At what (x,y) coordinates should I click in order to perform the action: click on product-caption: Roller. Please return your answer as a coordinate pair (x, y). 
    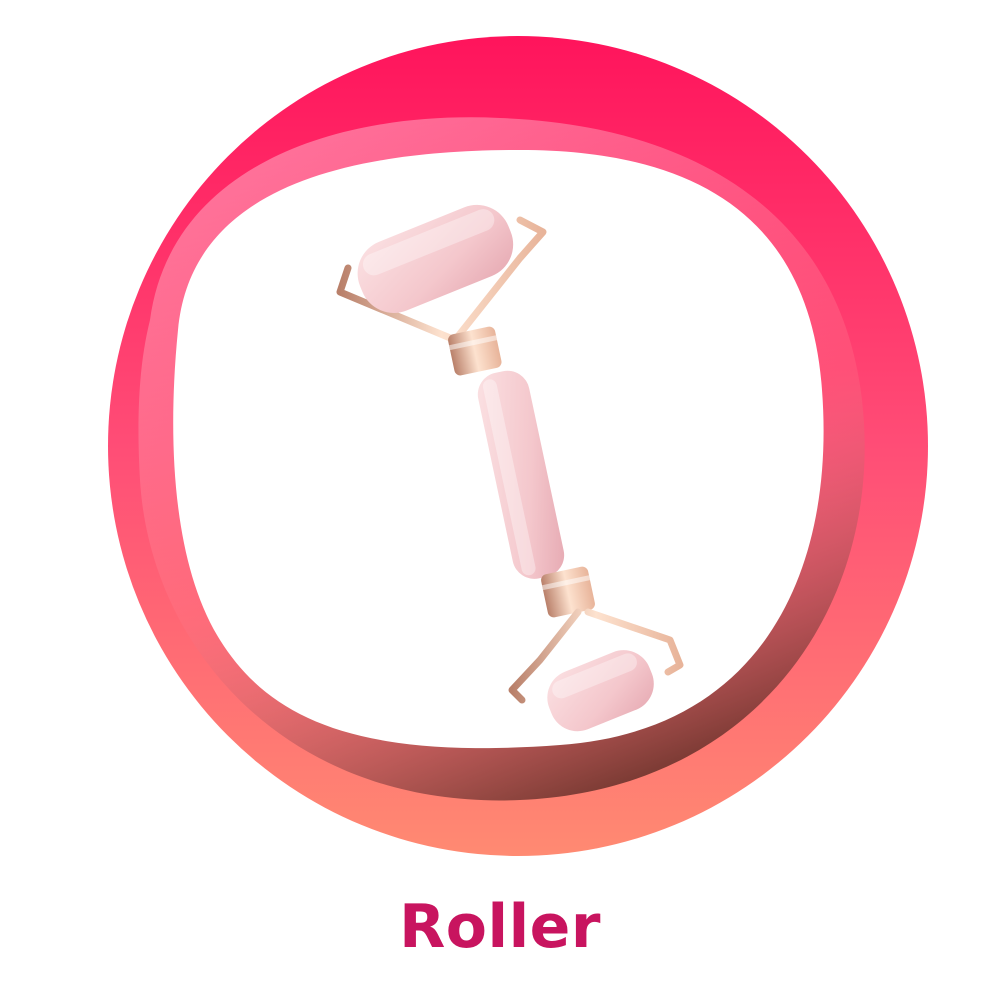
    Looking at the image, I should click on (500, 927).